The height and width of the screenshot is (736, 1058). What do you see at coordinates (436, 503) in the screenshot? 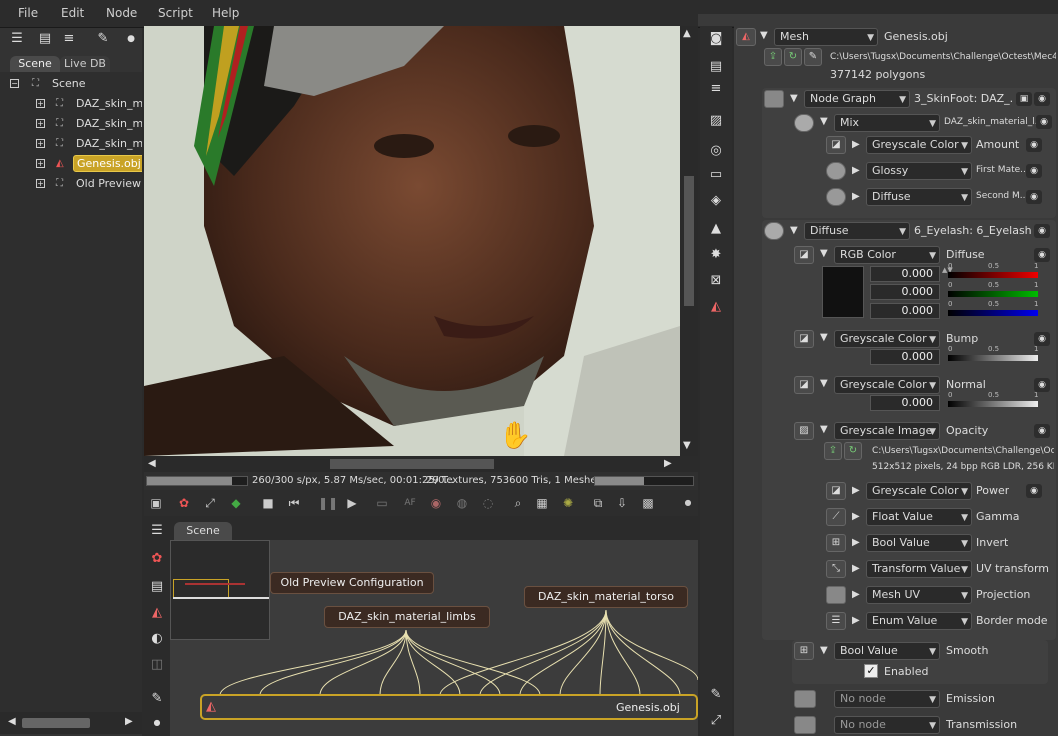
I see `color-picker-icon: ◉` at bounding box center [436, 503].